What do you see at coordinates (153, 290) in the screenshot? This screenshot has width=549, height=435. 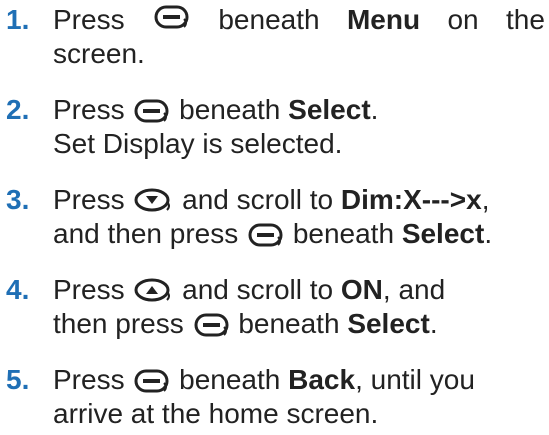 I see `up-arrow-button-icon` at bounding box center [153, 290].